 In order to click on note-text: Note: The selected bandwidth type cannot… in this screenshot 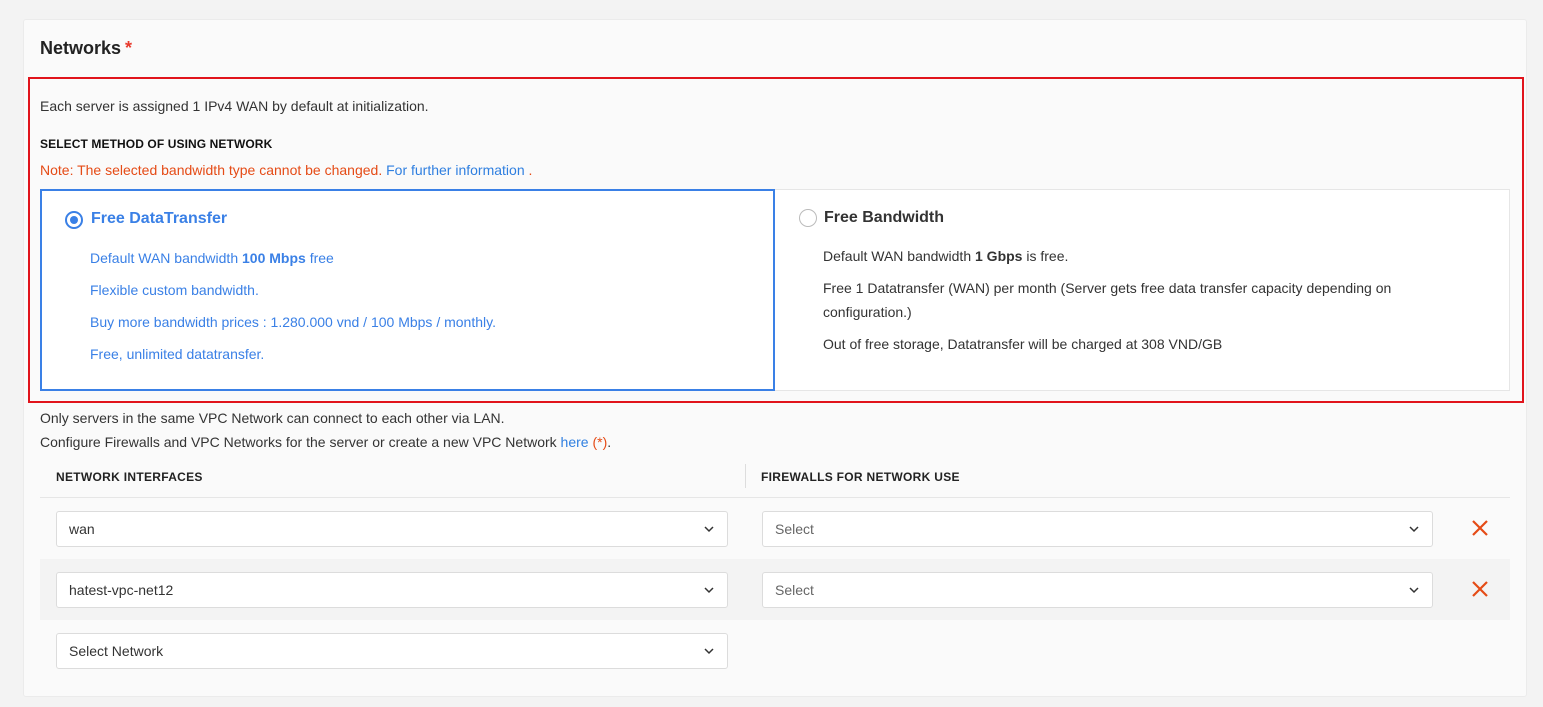, I will do `click(286, 170)`.